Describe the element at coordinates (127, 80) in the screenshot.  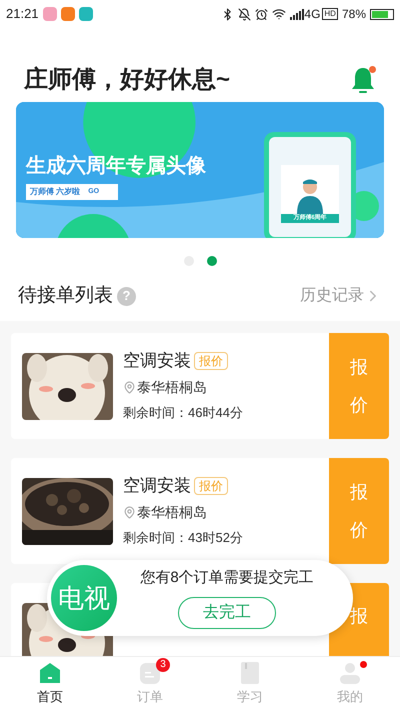
I see `greeting-title: 庄师傅，好好休息~` at that location.